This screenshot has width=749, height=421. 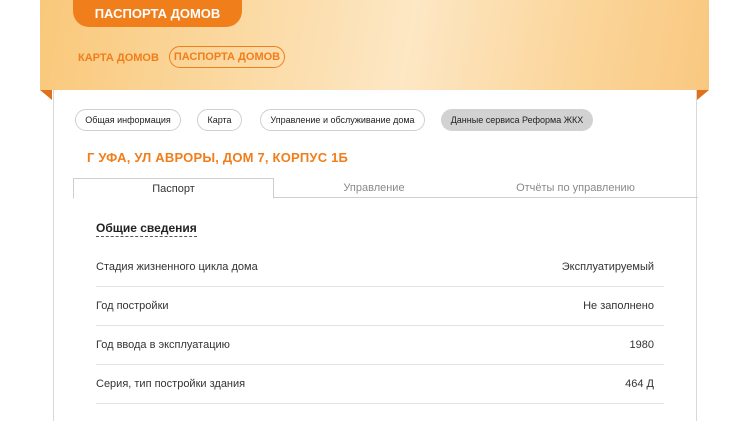 What do you see at coordinates (128, 120) in the screenshot?
I see `chip-general-info: Общая информация` at bounding box center [128, 120].